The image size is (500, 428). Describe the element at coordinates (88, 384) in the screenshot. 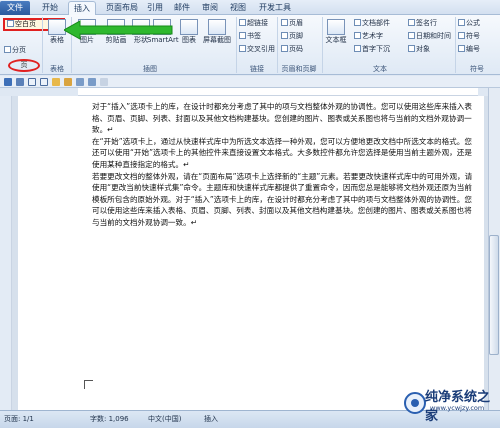

I see `page-margin-corner-mark` at that location.